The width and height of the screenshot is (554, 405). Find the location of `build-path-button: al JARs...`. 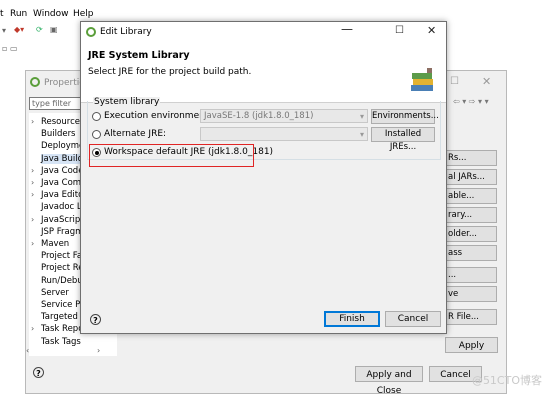

build-path-button: al JARs... is located at coordinates (470, 177).